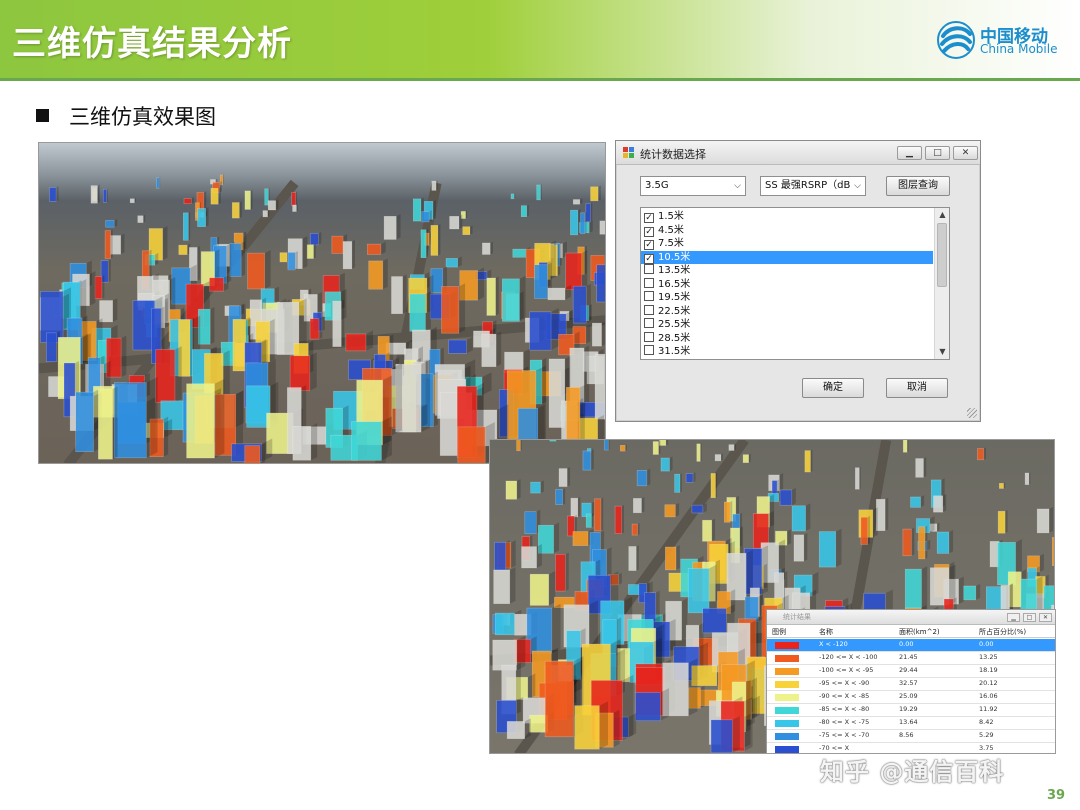  I want to click on list-item: 22.5米, so click(787, 311).